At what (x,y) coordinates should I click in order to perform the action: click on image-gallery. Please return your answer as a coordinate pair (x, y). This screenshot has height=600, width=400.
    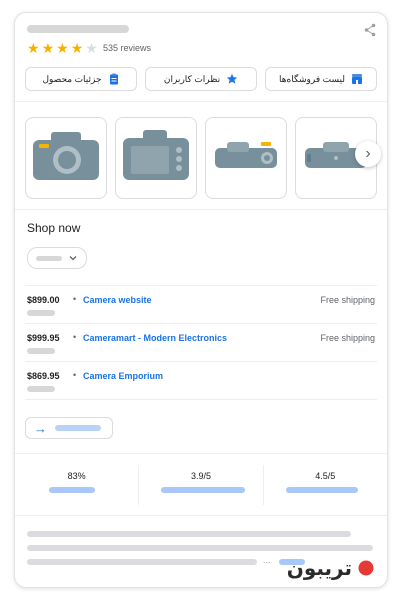
    Looking at the image, I should click on (201, 160).